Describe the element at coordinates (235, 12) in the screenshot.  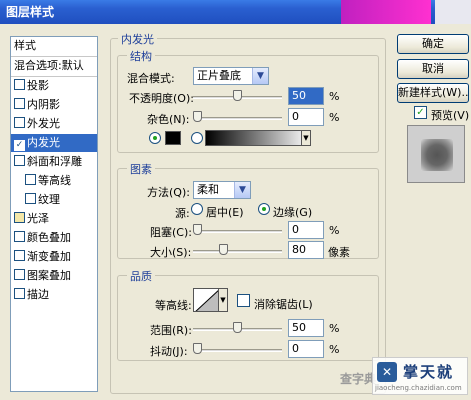
I see `title-bar: 图层样式` at that location.